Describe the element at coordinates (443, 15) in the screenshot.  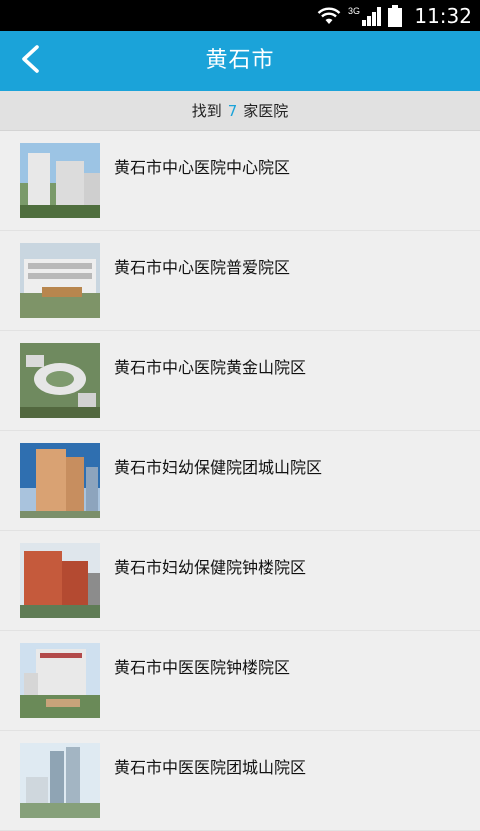
I see `status-time: 11:32` at that location.